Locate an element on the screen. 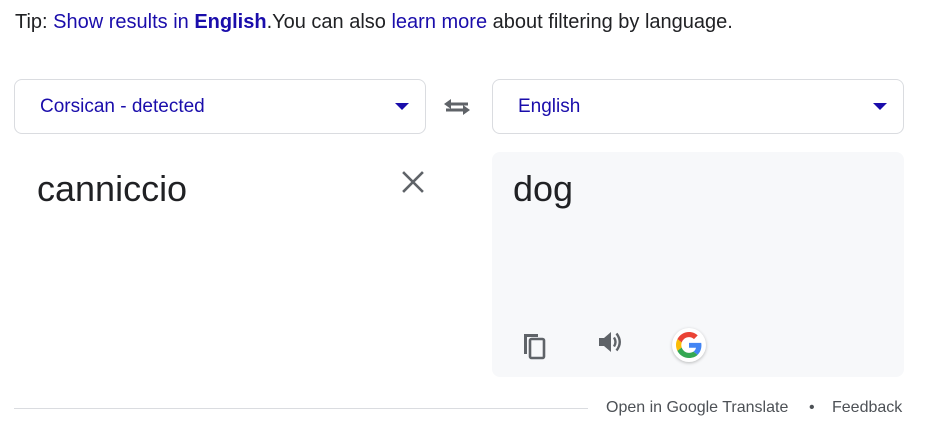 The image size is (931, 436). footer-divider is located at coordinates (301, 408).